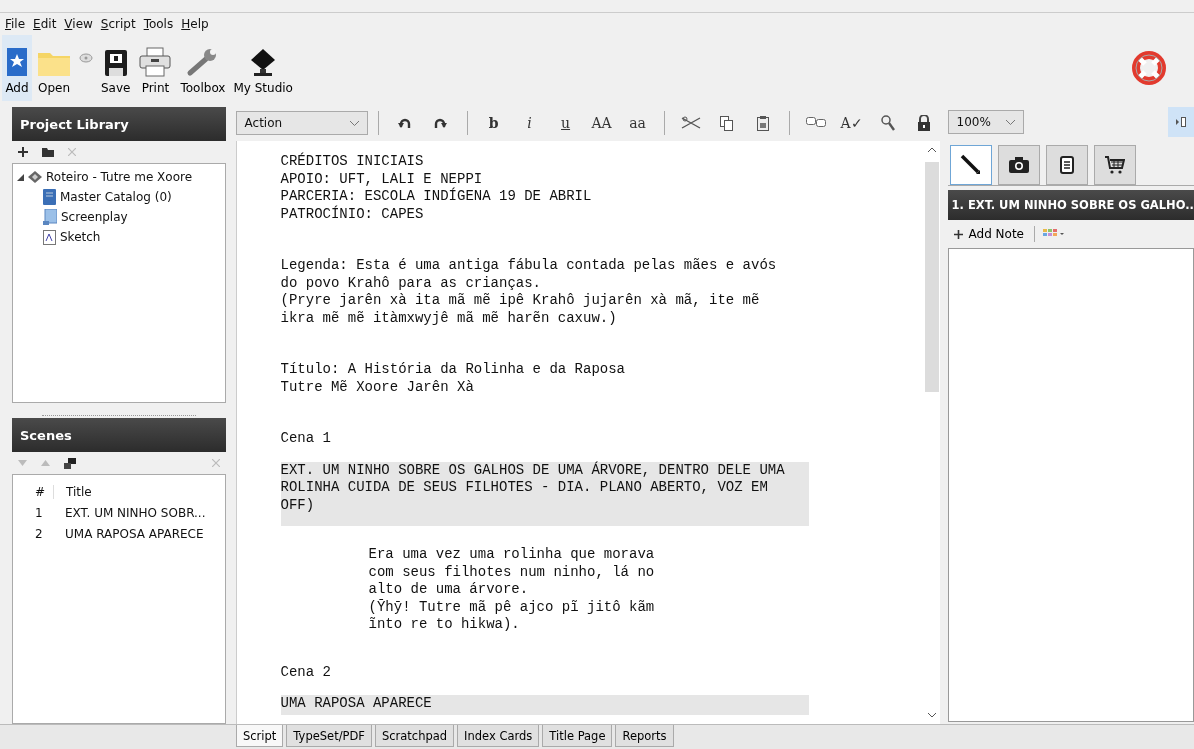  What do you see at coordinates (20, 177) in the screenshot?
I see `expanded-arrow-icon` at bounding box center [20, 177].